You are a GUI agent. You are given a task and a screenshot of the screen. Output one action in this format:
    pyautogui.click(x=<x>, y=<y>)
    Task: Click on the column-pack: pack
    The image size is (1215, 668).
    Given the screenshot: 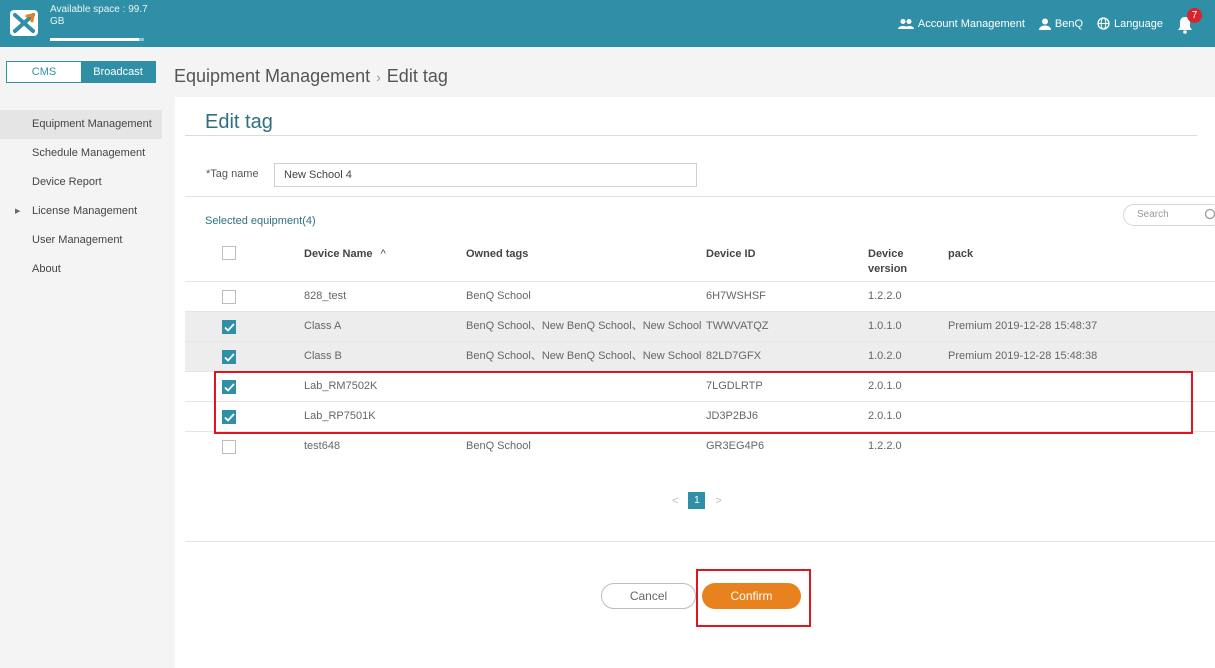 What is the action you would take?
    pyautogui.click(x=961, y=254)
    